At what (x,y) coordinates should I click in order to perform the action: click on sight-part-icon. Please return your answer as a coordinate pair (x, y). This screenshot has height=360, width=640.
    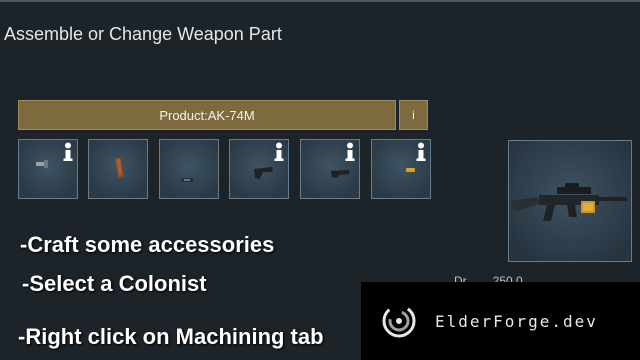
    Looking at the image, I should click on (187, 180).